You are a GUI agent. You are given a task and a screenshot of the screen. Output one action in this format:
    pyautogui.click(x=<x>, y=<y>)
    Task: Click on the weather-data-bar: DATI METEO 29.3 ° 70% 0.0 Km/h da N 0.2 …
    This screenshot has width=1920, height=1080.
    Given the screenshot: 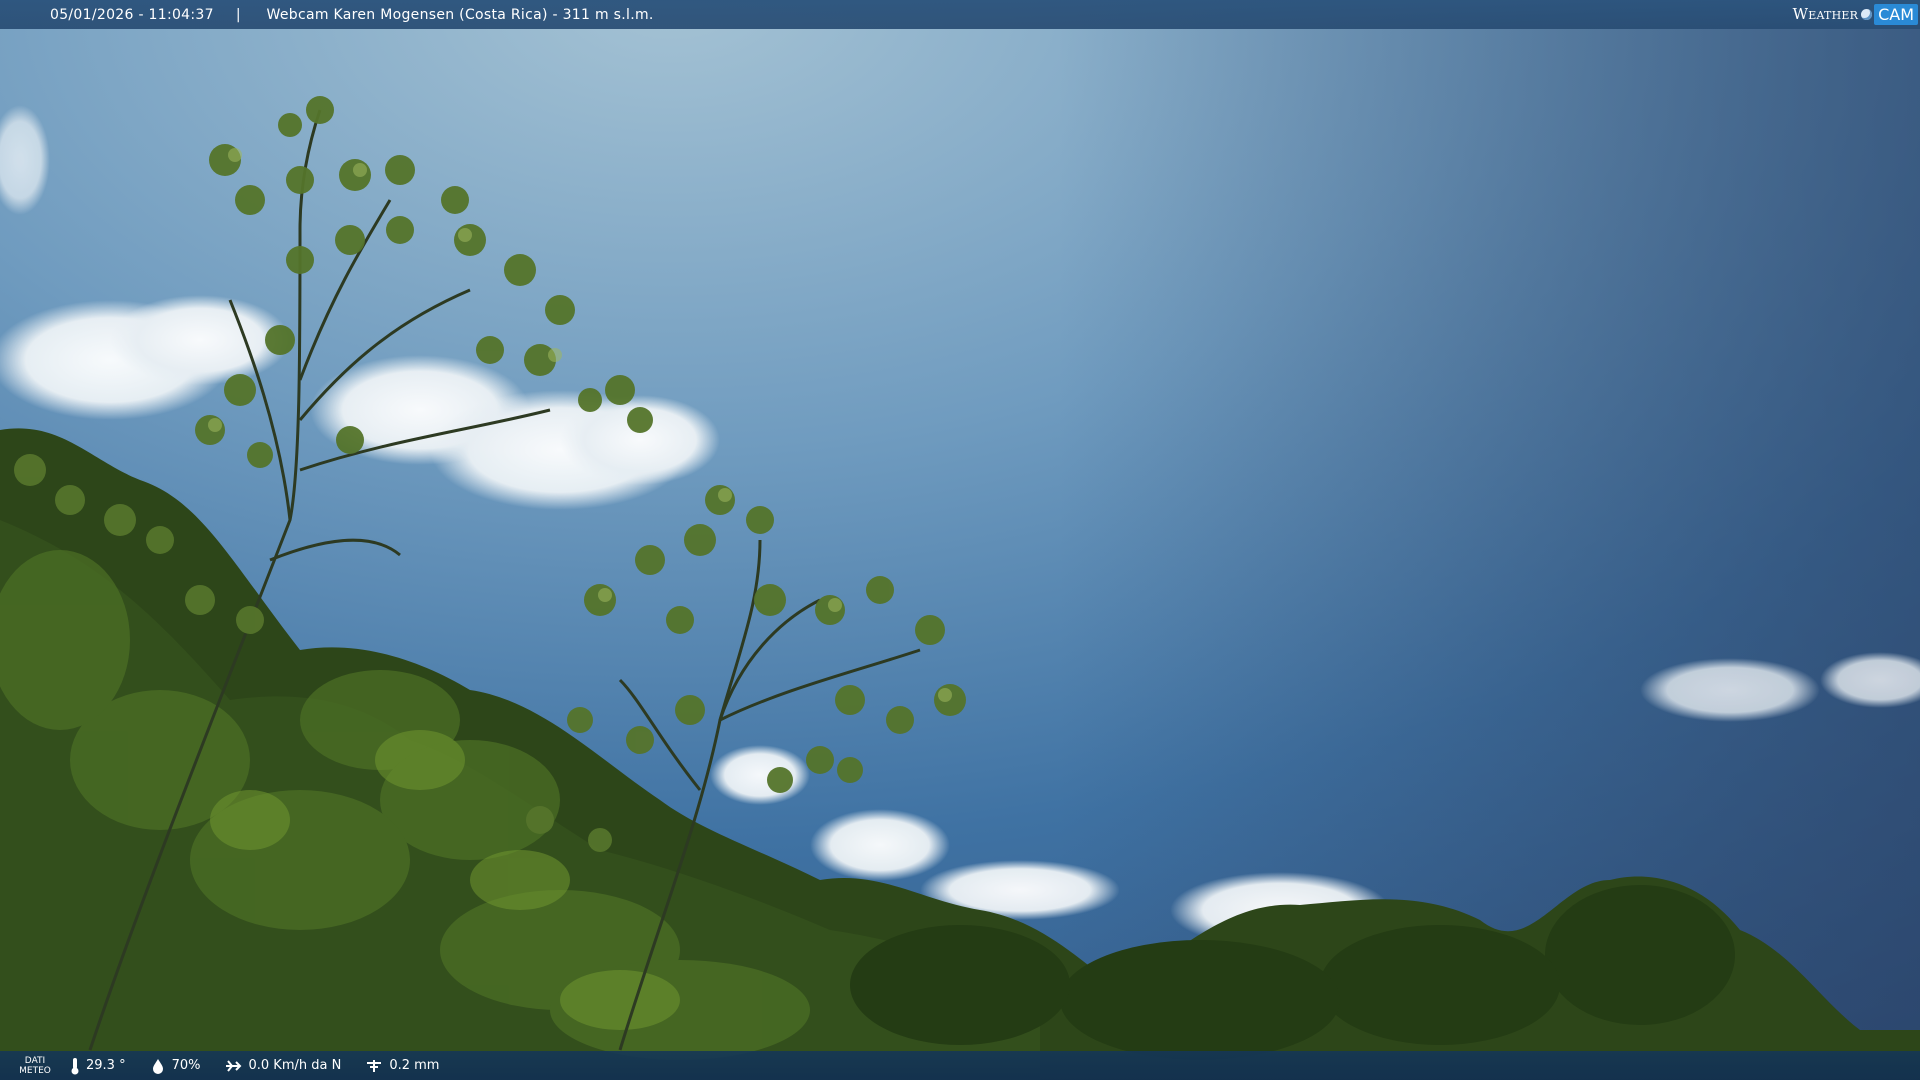 What is the action you would take?
    pyautogui.click(x=960, y=1065)
    